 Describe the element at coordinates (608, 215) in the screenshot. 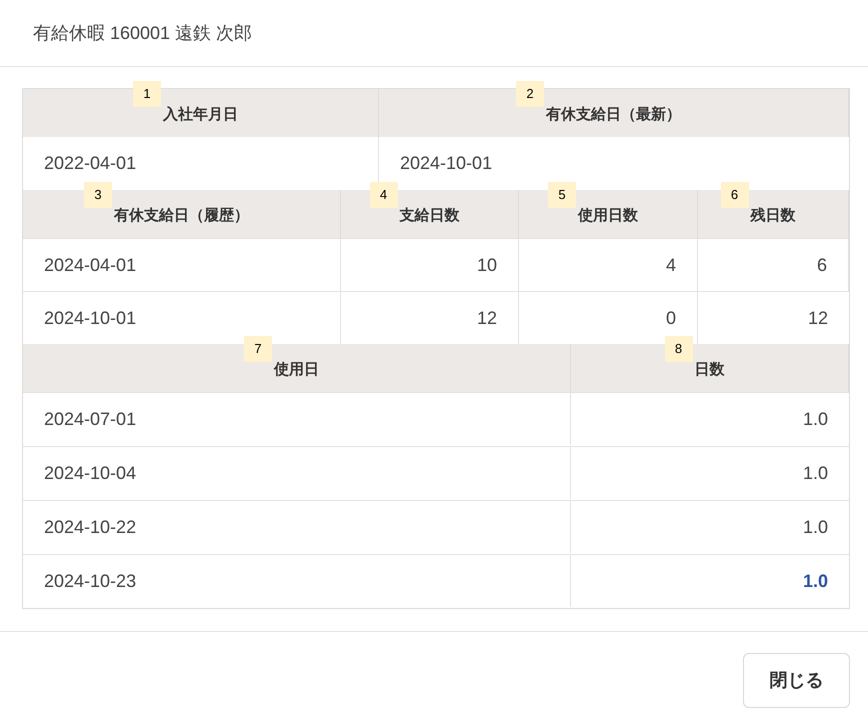

I see `column-title: 使用日数` at that location.